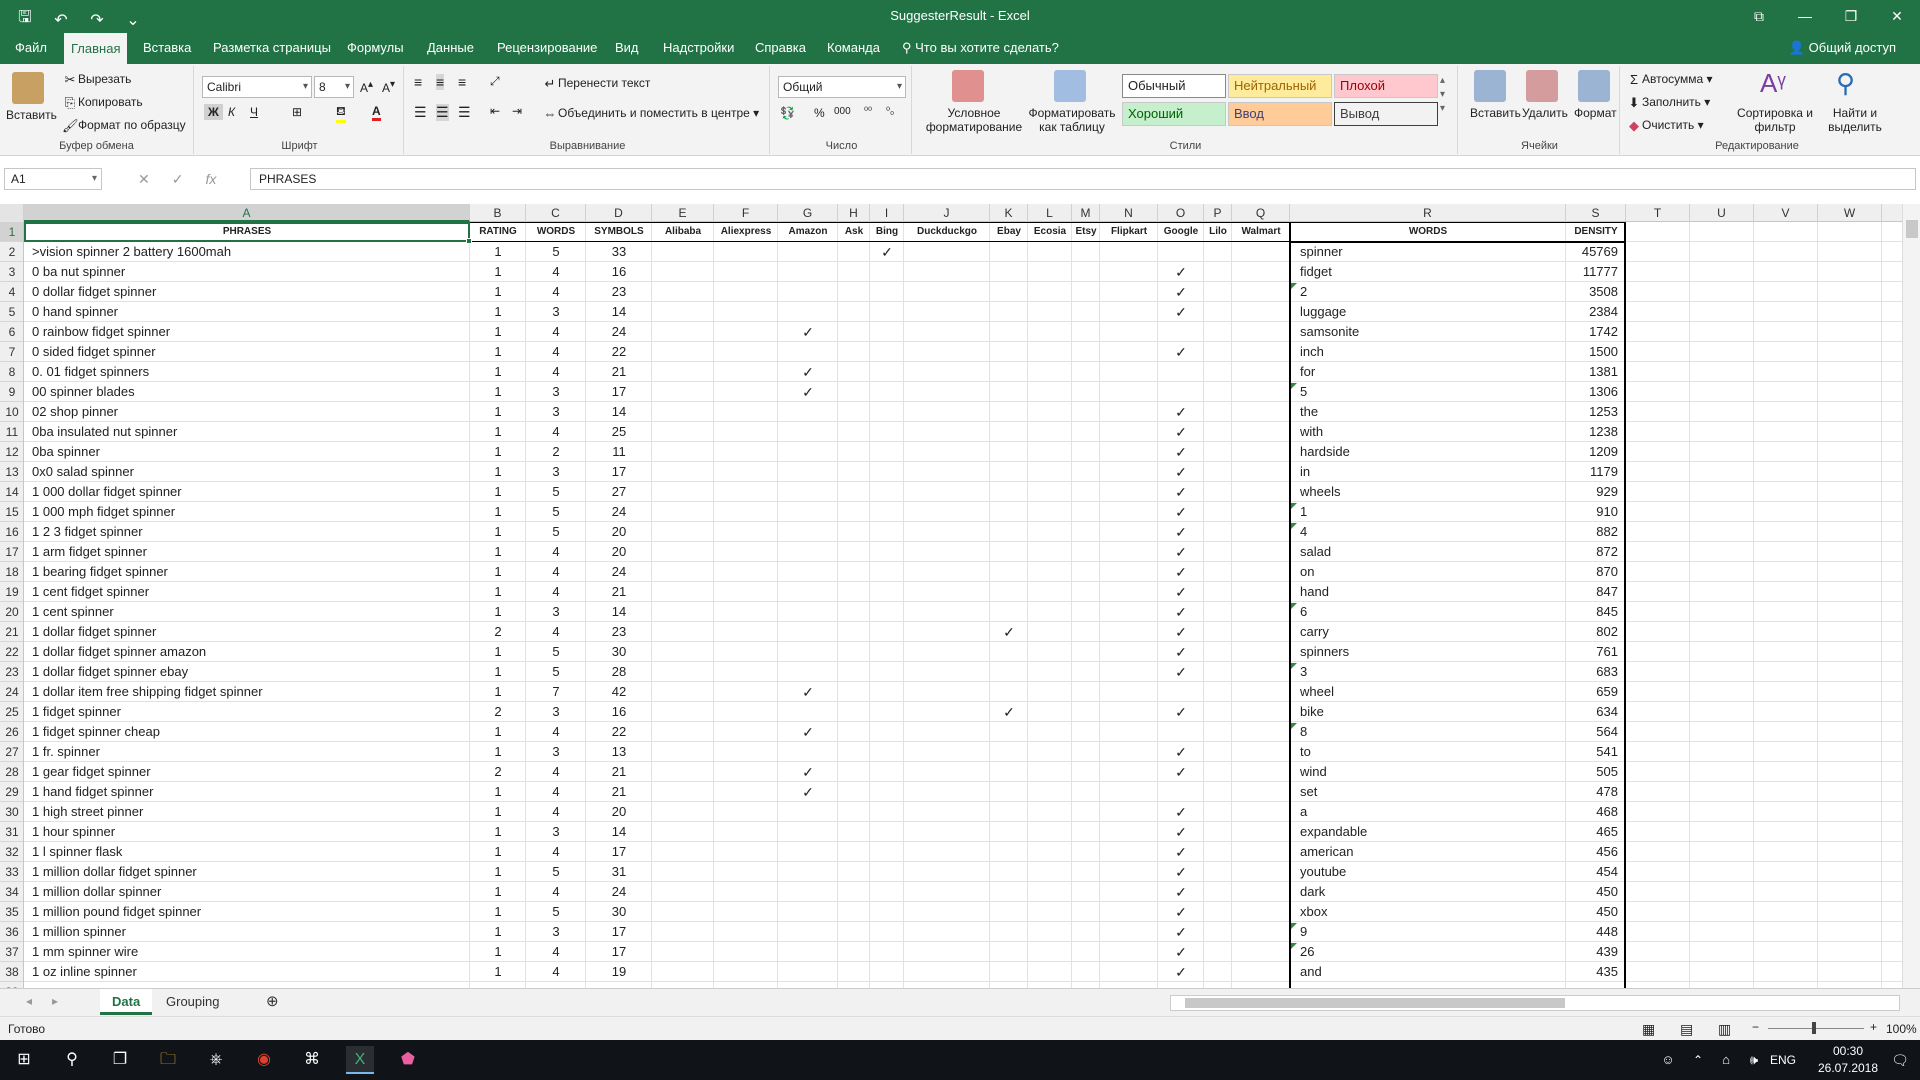 The width and height of the screenshot is (1920, 1080). What do you see at coordinates (250, 712) in the screenshot?
I see `phrase-cell: 1 fidget spinner` at bounding box center [250, 712].